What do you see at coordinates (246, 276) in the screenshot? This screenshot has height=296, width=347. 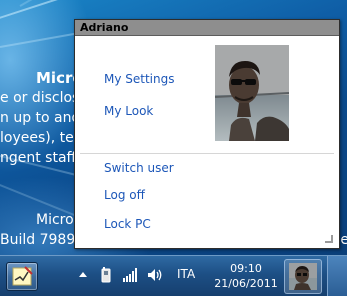 I see `taskbar-clock: 09:10 21/06/2011` at bounding box center [246, 276].